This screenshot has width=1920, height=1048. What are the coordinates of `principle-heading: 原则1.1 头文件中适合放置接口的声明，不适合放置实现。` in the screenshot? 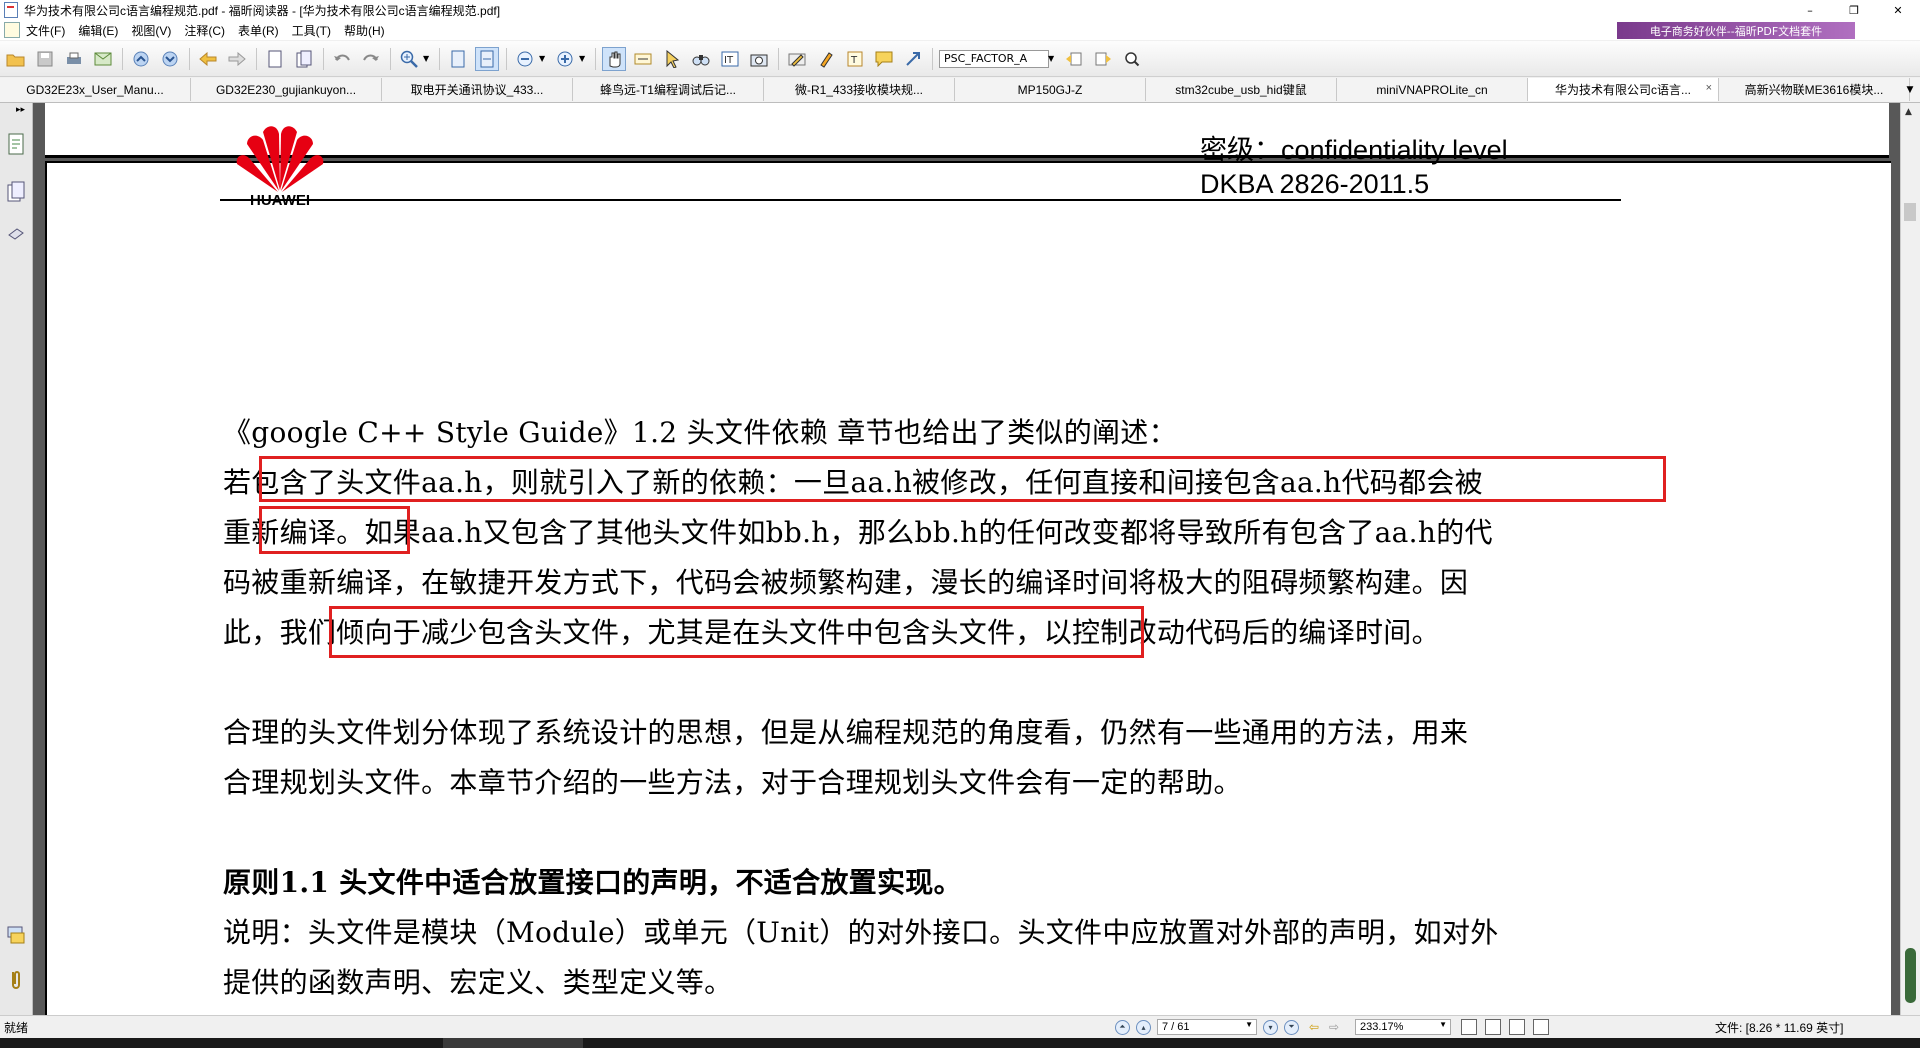 It's located at (592, 882).